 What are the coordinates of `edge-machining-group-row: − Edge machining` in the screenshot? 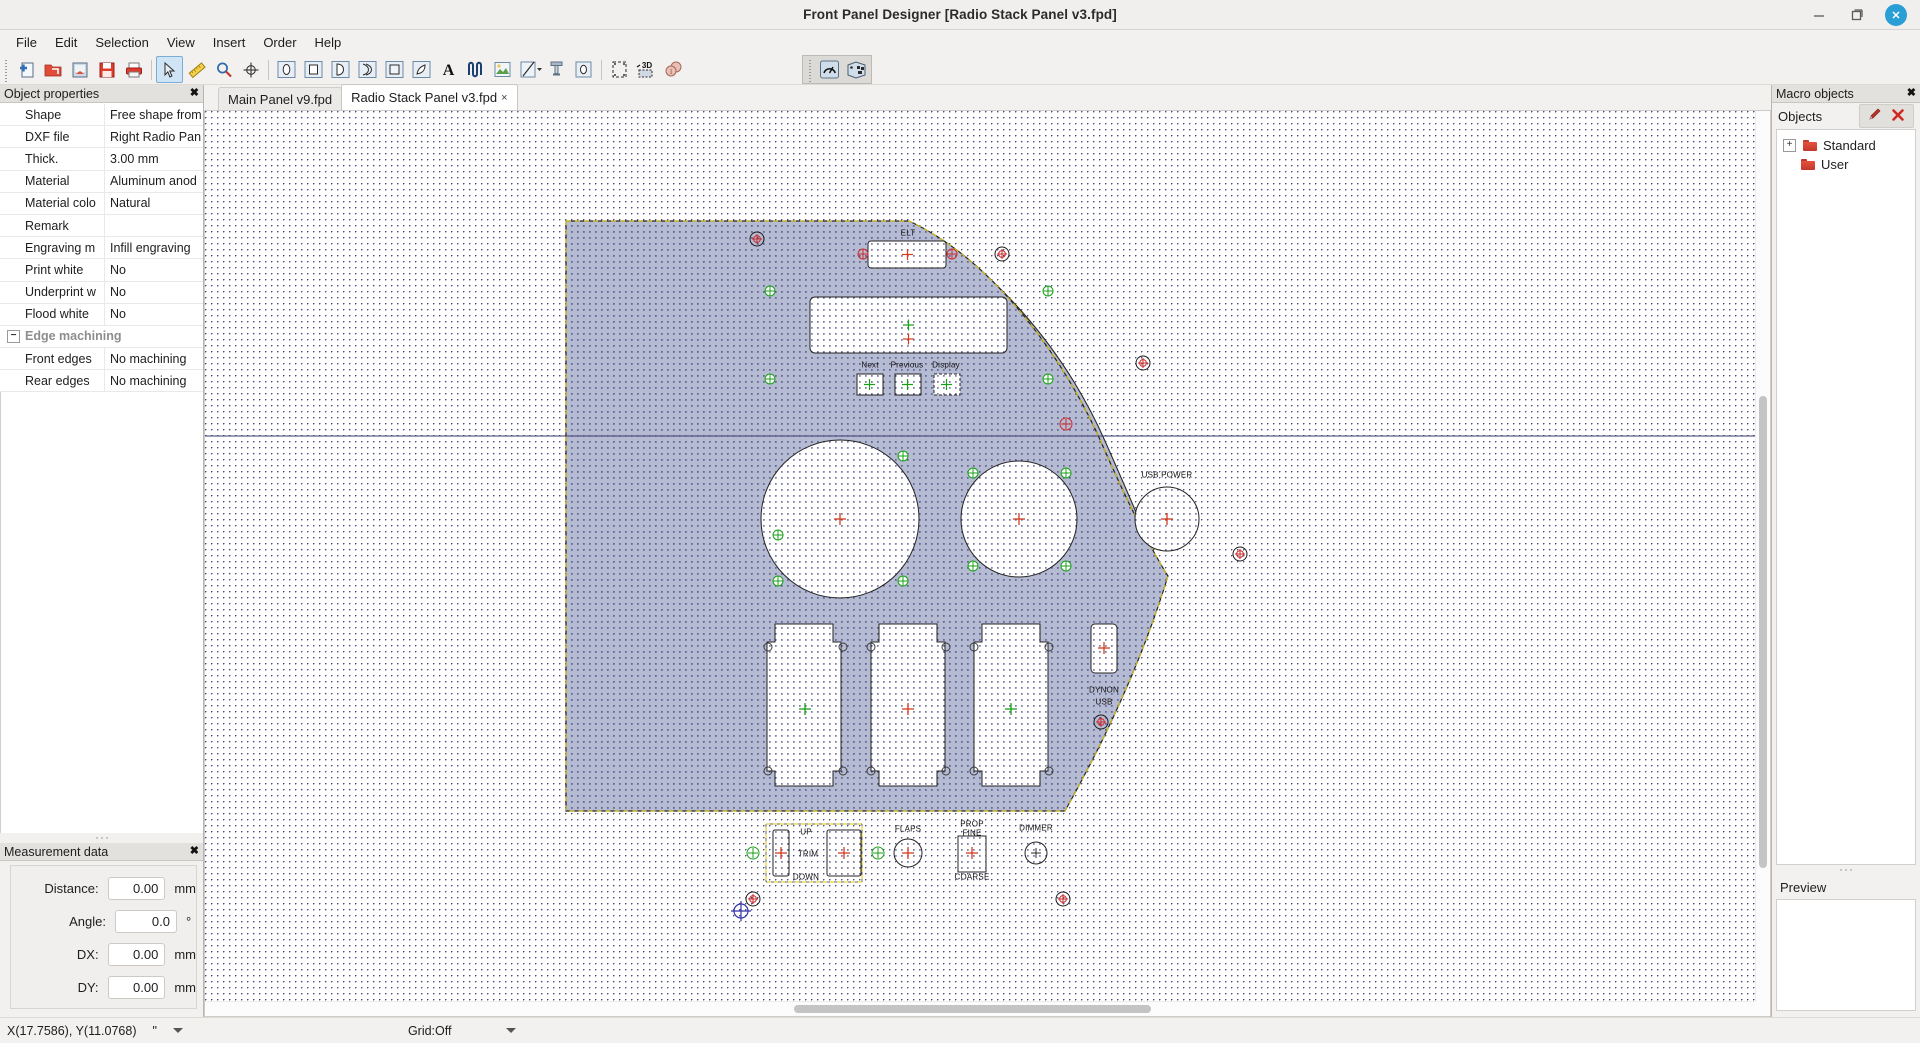 It's located at (101, 337).